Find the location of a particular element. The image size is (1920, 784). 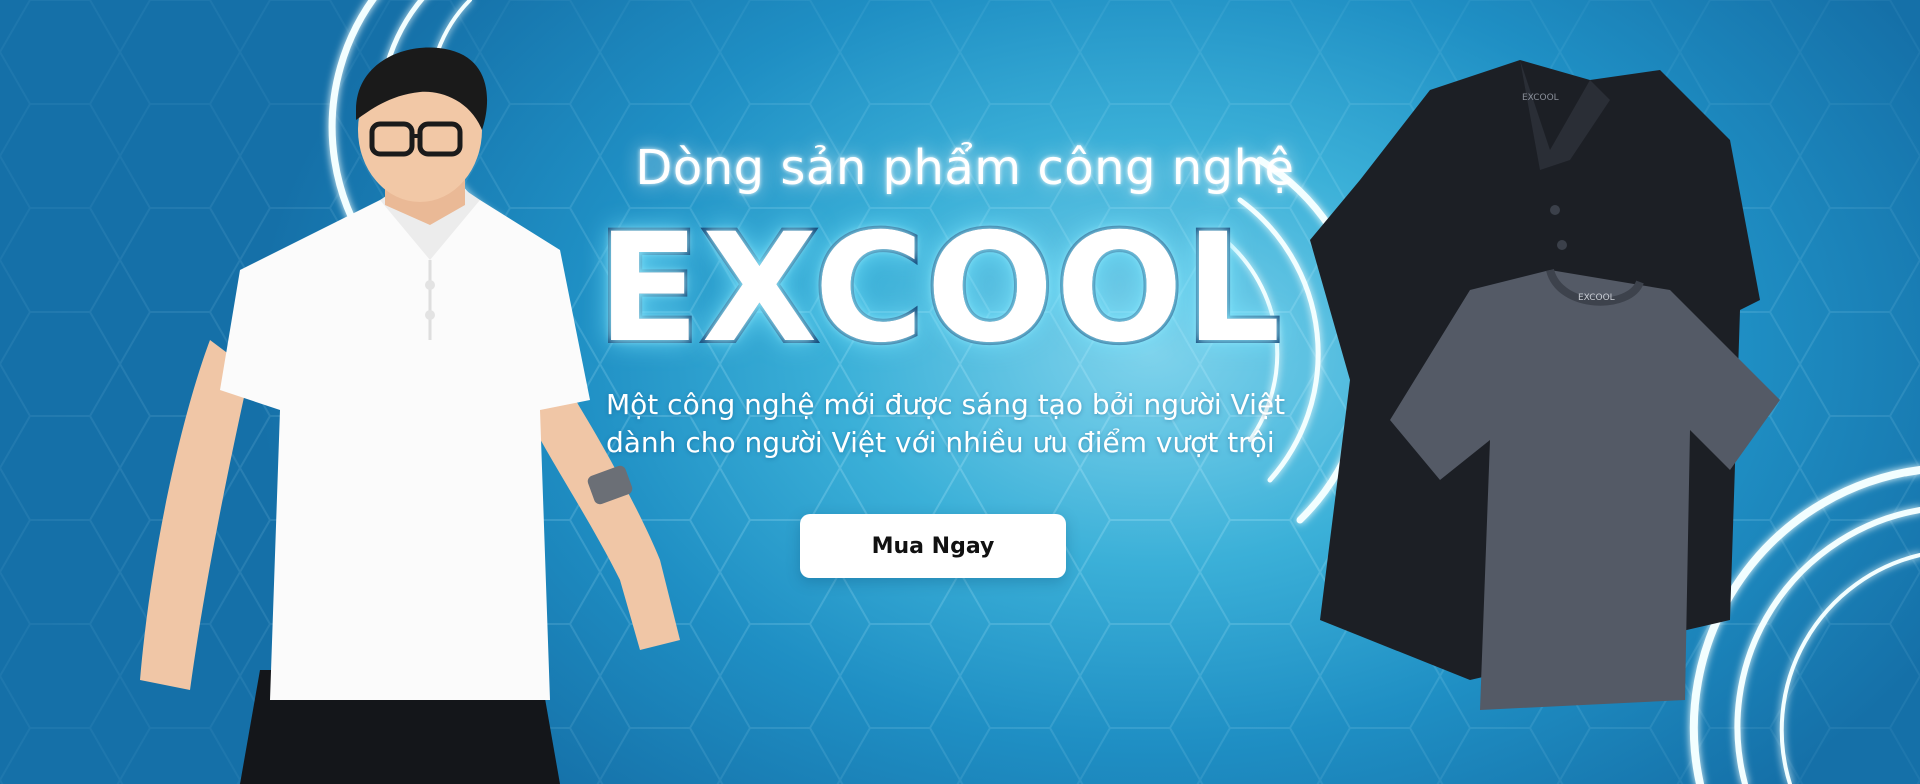

brand-title: EXCOOL is located at coordinates (938, 289).